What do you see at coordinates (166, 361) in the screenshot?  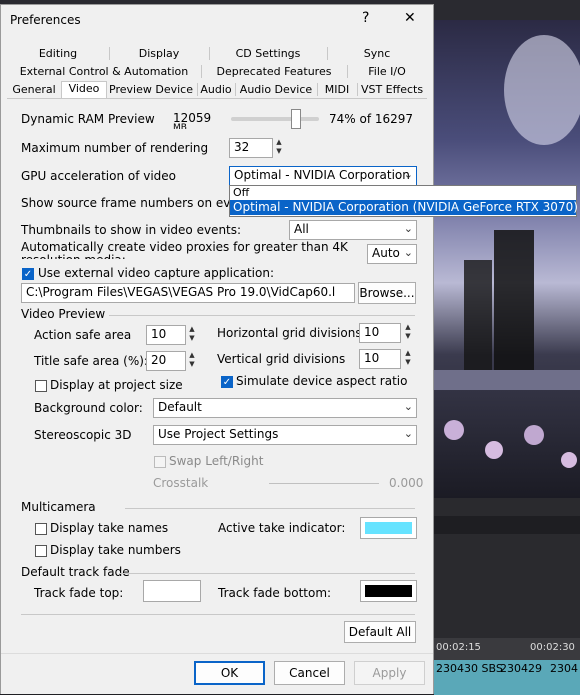 I see `title-safe-input: 20` at bounding box center [166, 361].